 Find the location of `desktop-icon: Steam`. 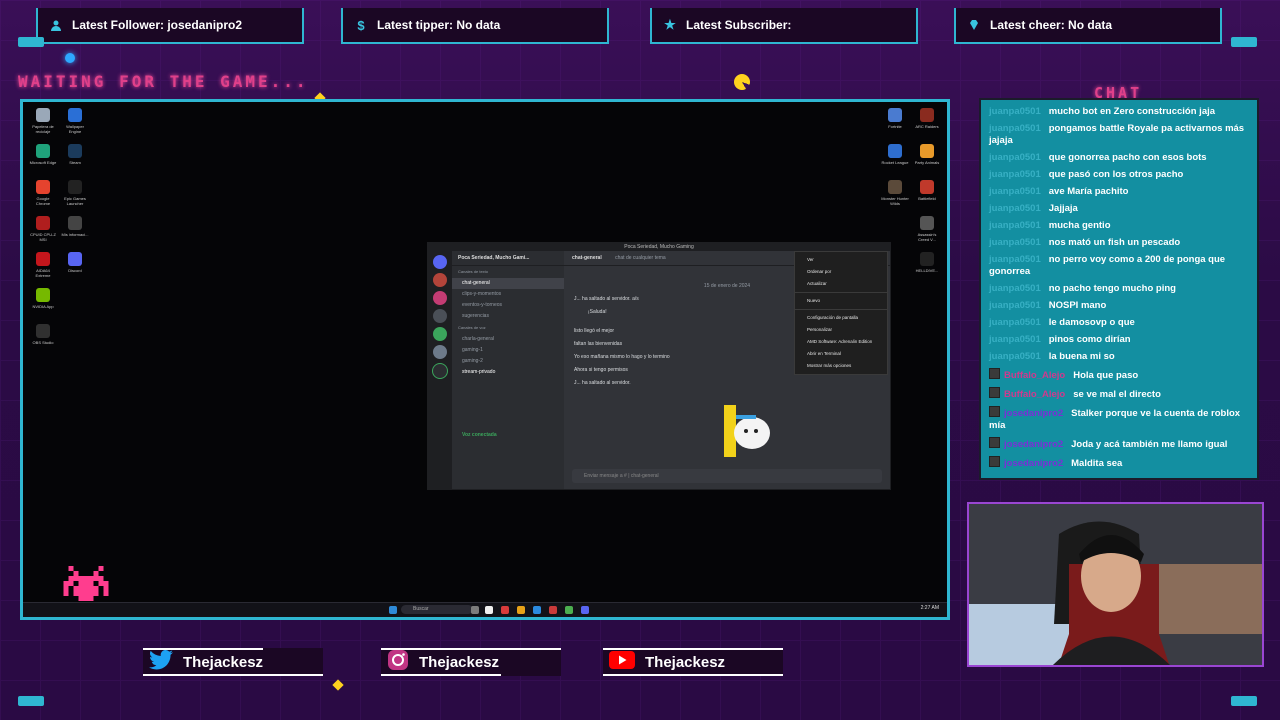

desktop-icon: Steam is located at coordinates (75, 162).